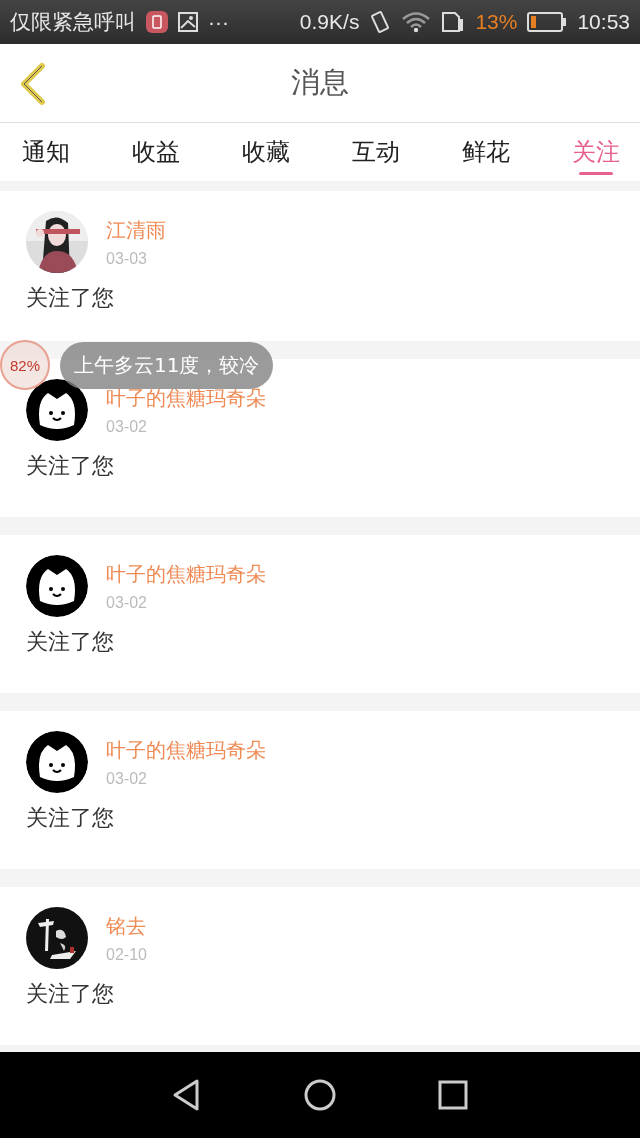 The width and height of the screenshot is (640, 1138). Describe the element at coordinates (218, 22) in the screenshot. I see `more-text: ···` at that location.